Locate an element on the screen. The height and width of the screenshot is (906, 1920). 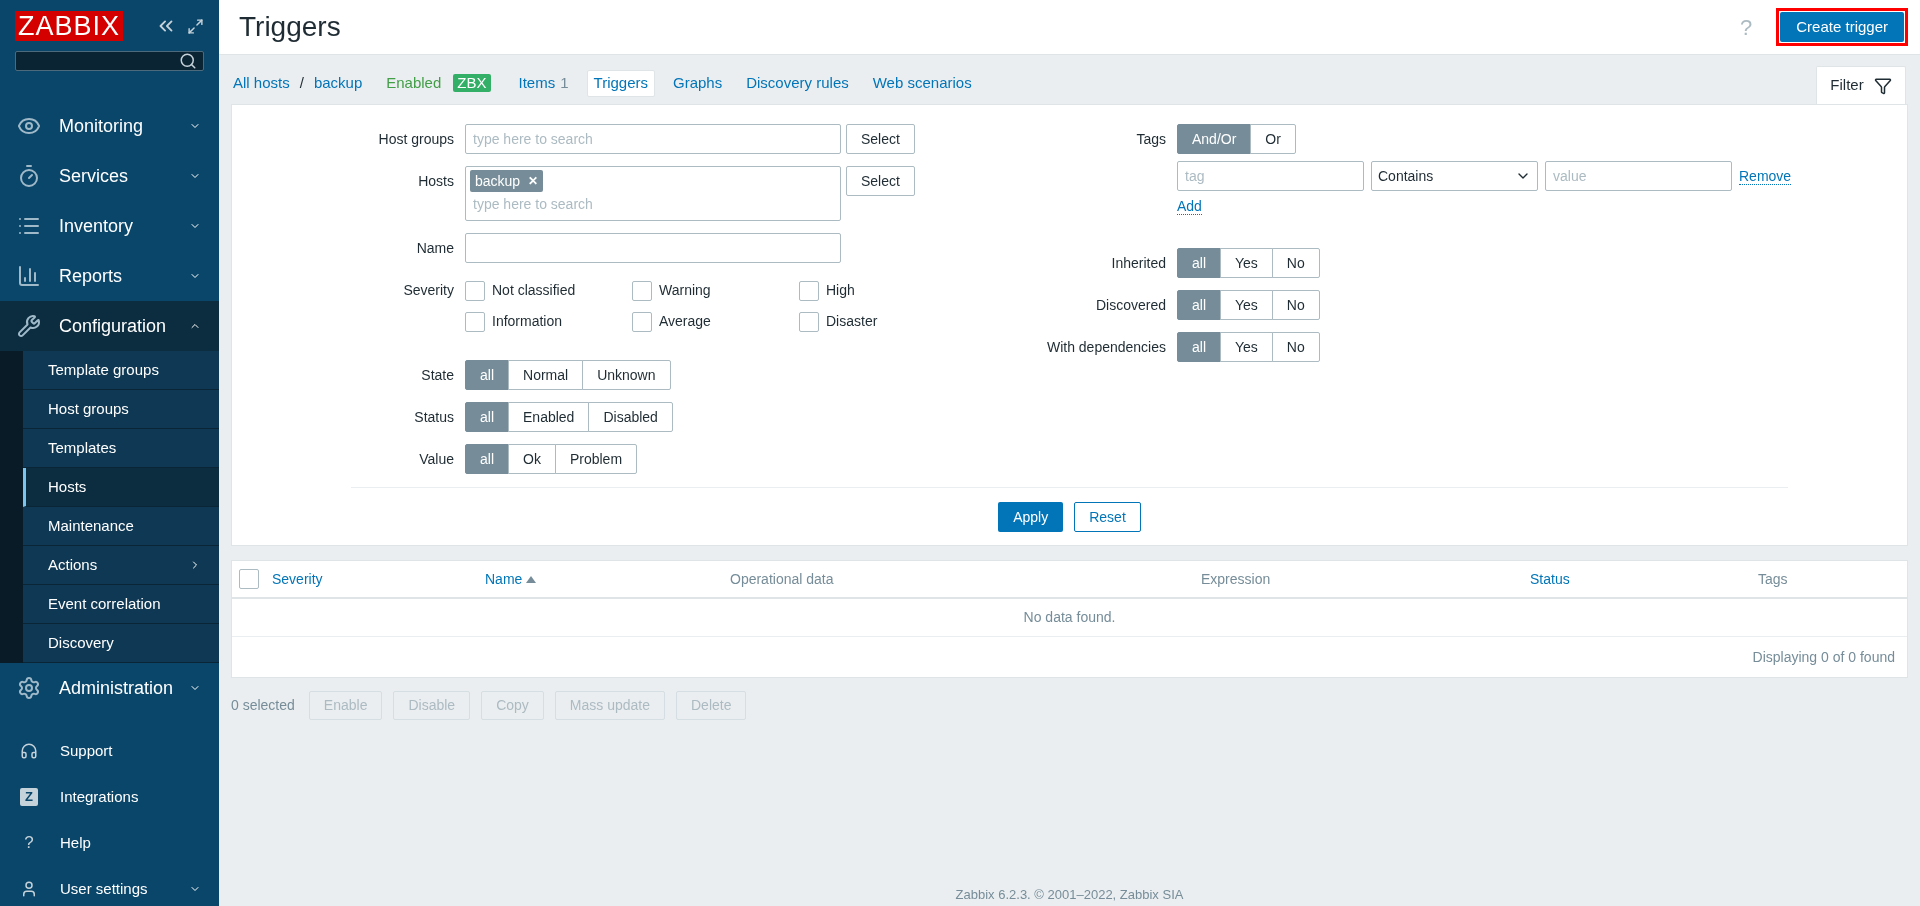
submenu-item: Template groups is located at coordinates (121, 370).